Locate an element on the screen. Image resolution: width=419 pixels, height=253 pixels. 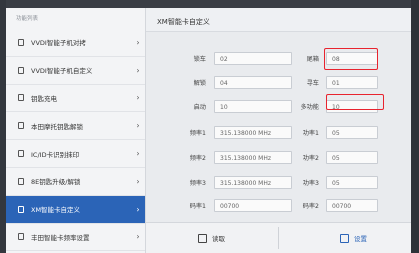
sidebar-item-label: 丰田智能卡频率设置 is located at coordinates (60, 237).